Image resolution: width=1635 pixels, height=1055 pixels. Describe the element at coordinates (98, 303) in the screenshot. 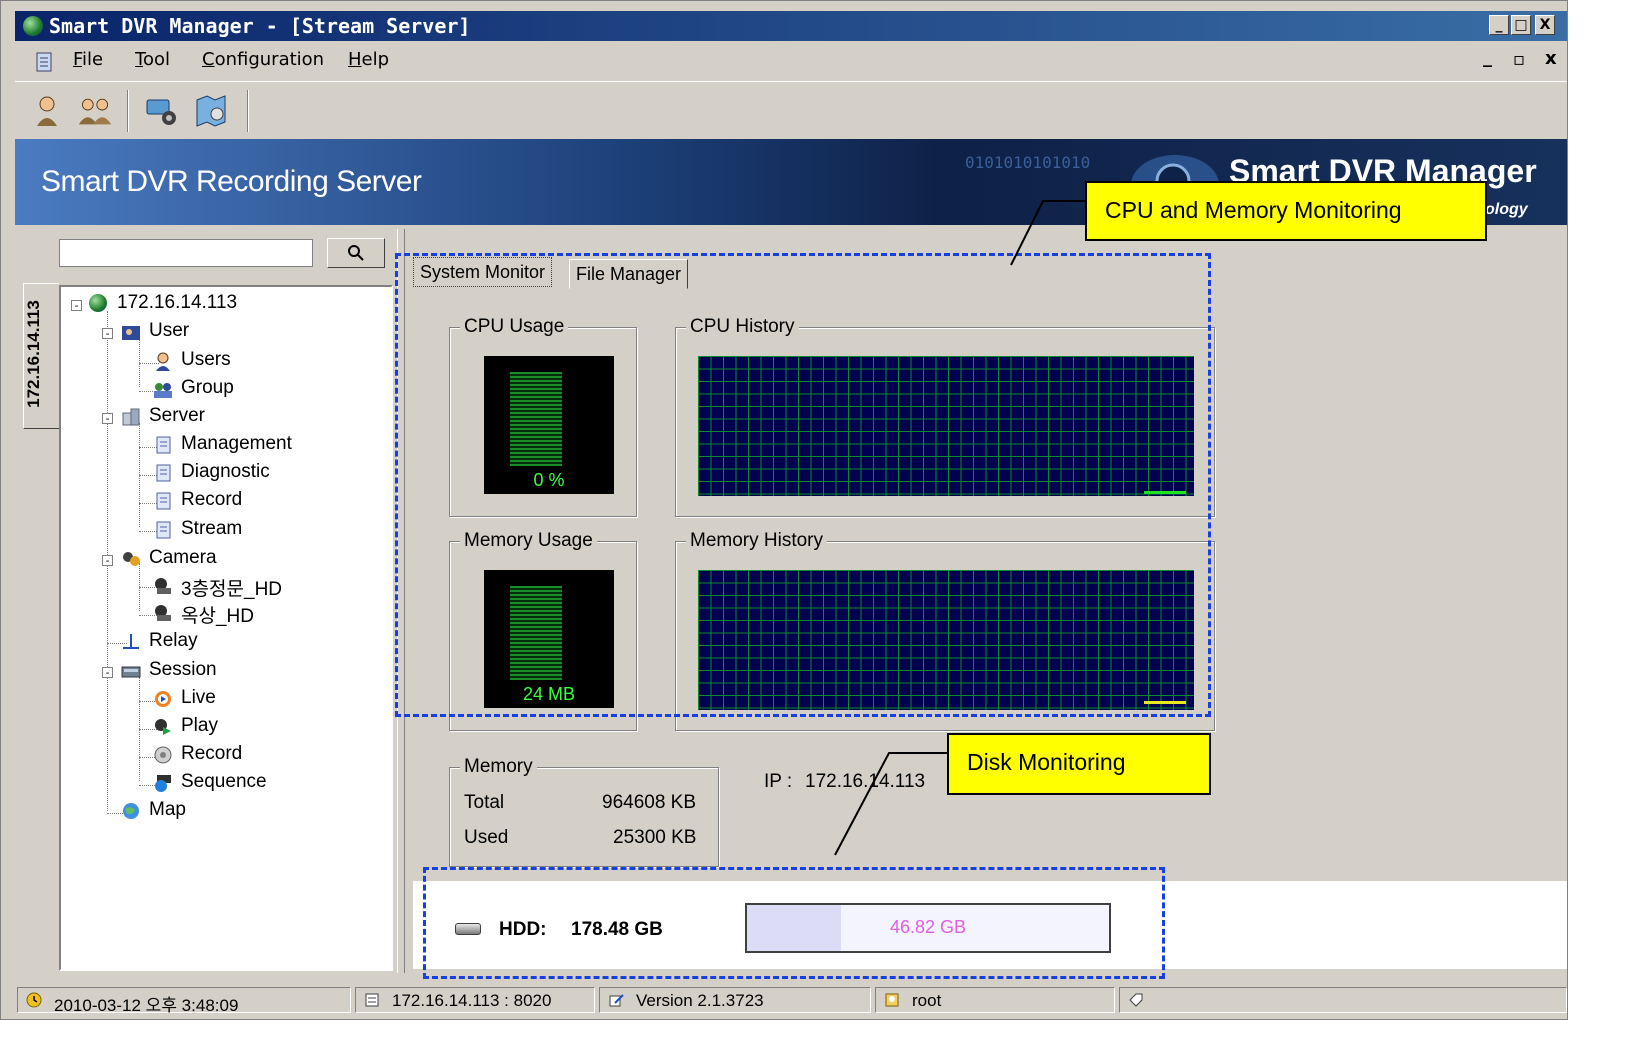

I see `network-globe-icon` at that location.